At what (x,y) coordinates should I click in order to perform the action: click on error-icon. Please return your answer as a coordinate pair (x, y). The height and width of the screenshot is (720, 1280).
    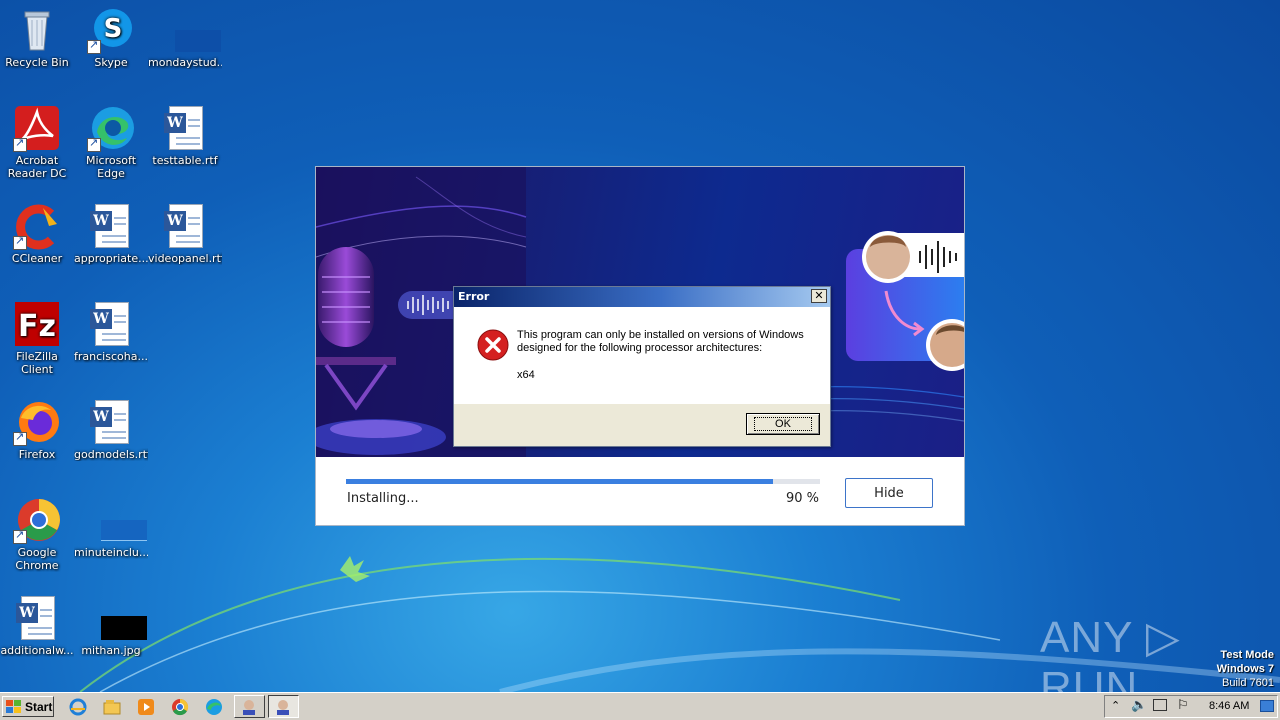
    Looking at the image, I should click on (493, 345).